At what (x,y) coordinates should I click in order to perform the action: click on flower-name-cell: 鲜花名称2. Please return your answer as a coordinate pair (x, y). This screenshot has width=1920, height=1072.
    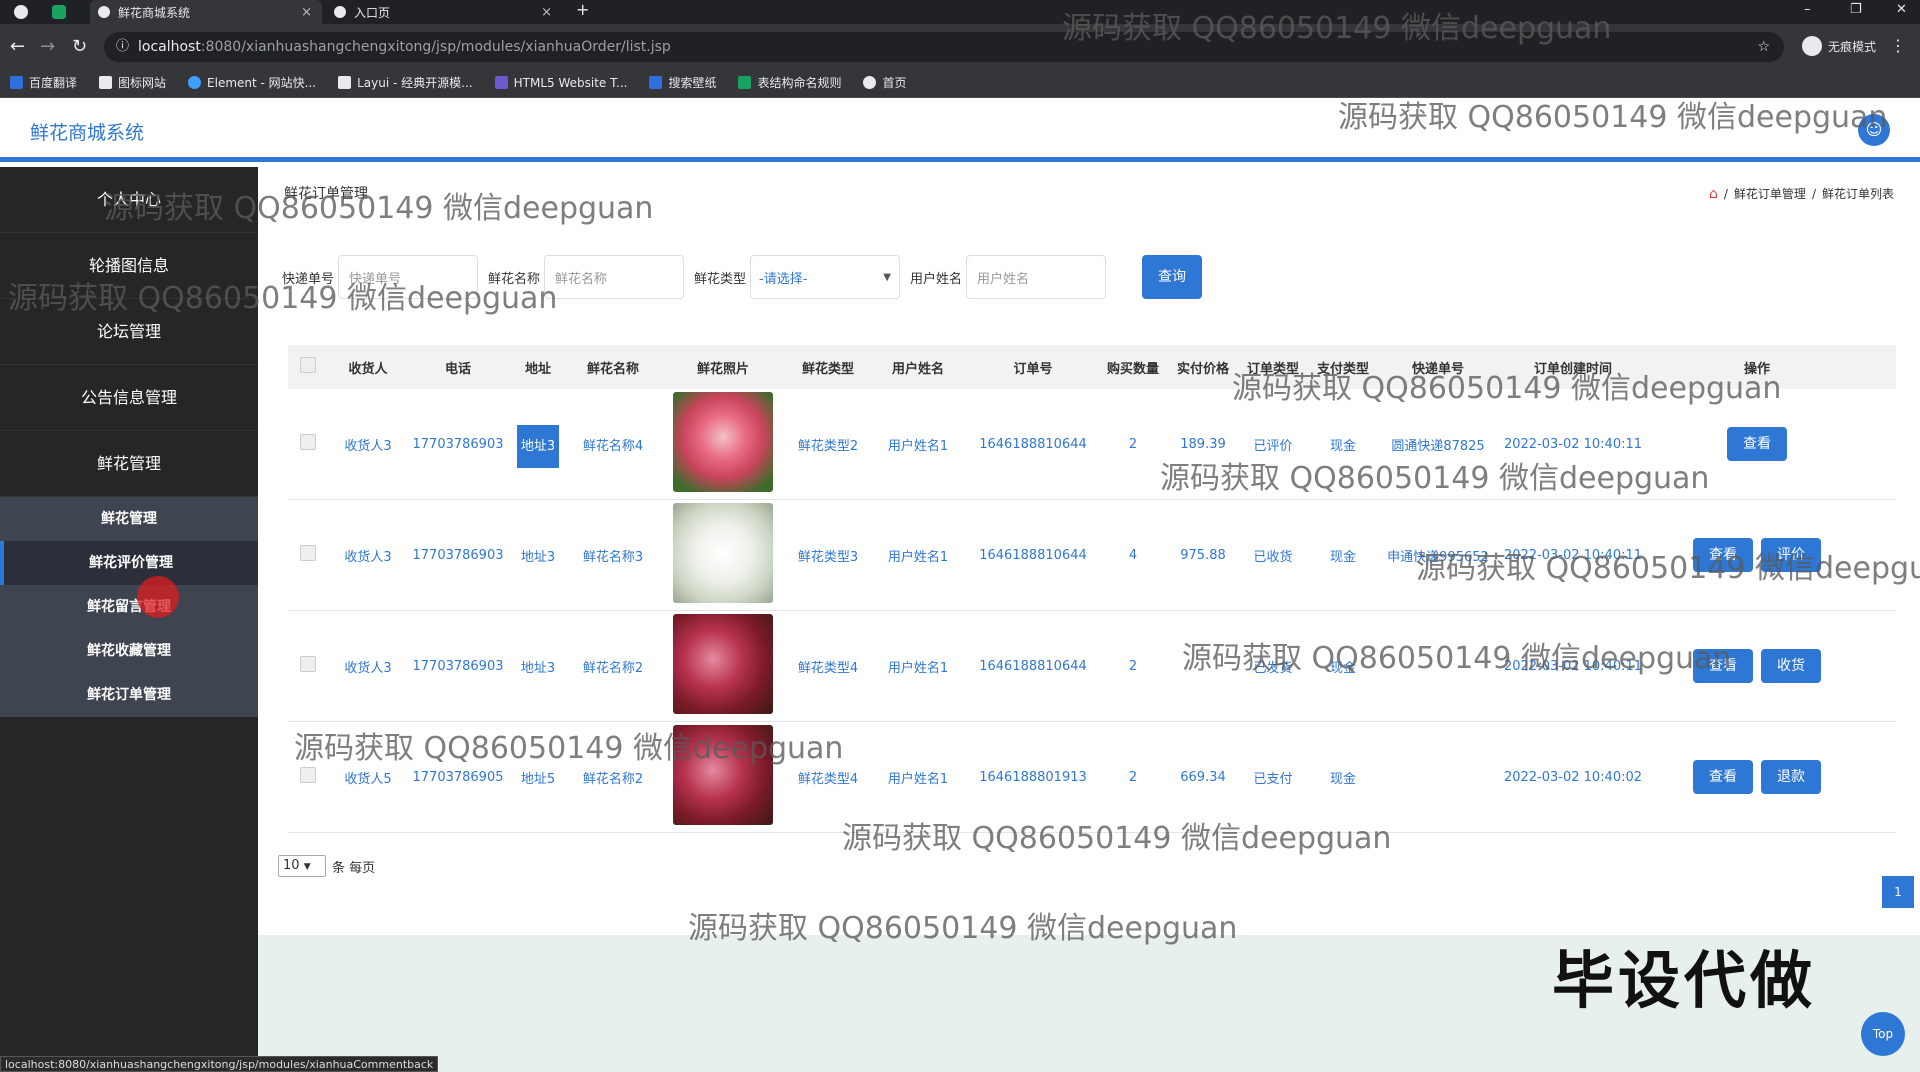
    Looking at the image, I should click on (613, 668).